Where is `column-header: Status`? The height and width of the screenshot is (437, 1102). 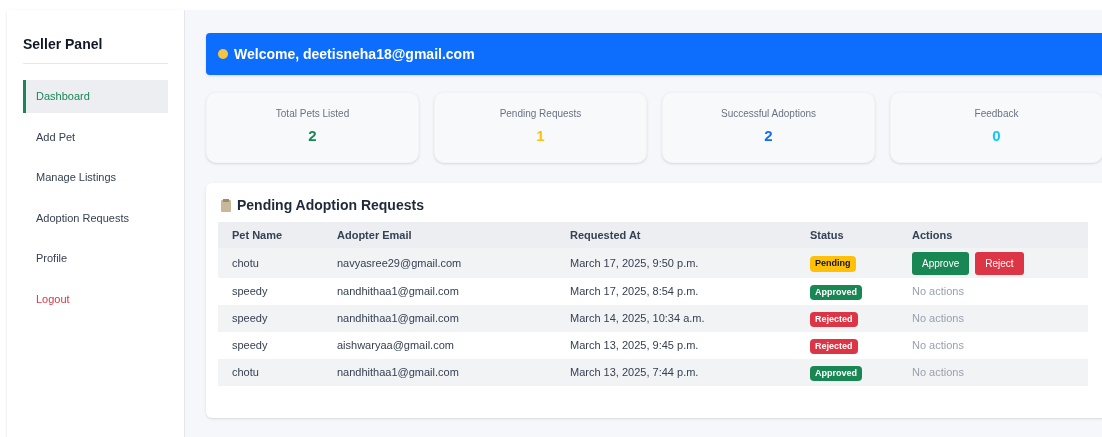 column-header: Status is located at coordinates (847, 235).